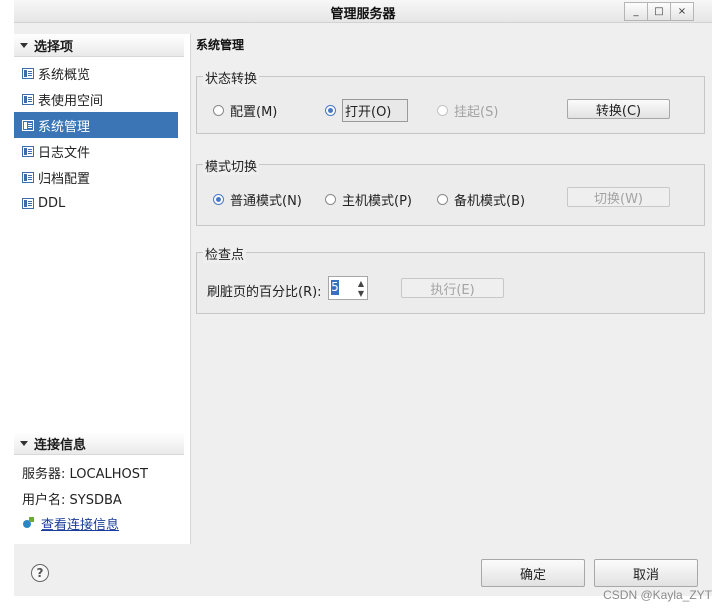 The width and height of the screenshot is (726, 612). I want to click on state-transition-group: 状态转换 配置(M) 打开(O) 挂起(S) 转换(C), so click(450, 101).